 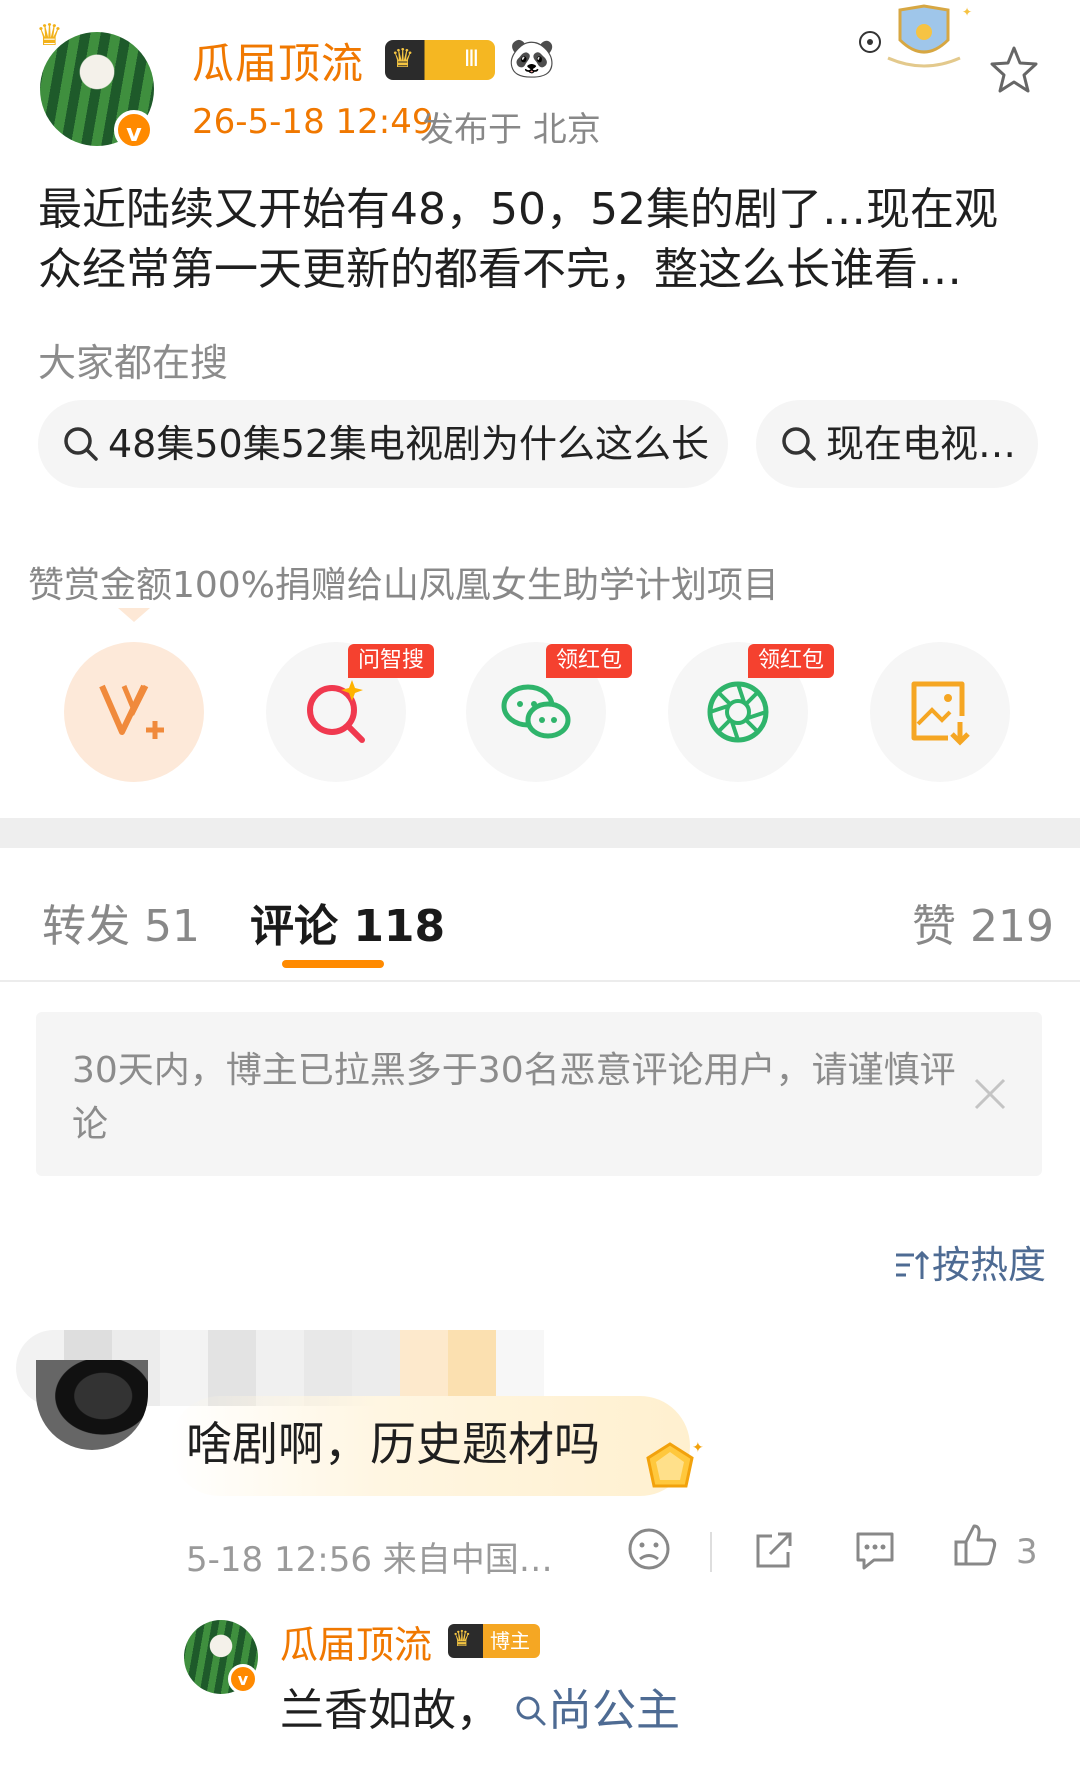 What do you see at coordinates (738, 712) in the screenshot?
I see `moments-icon` at bounding box center [738, 712].